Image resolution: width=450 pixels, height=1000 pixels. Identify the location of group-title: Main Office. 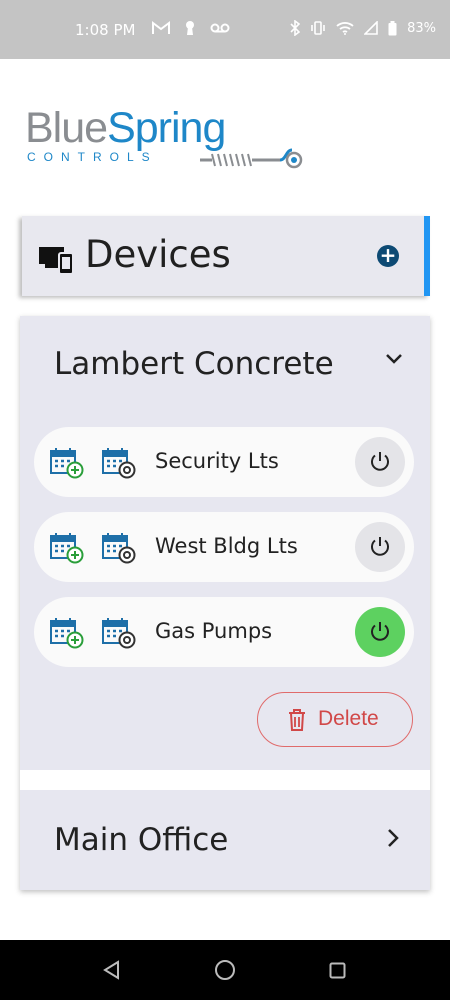
(141, 840).